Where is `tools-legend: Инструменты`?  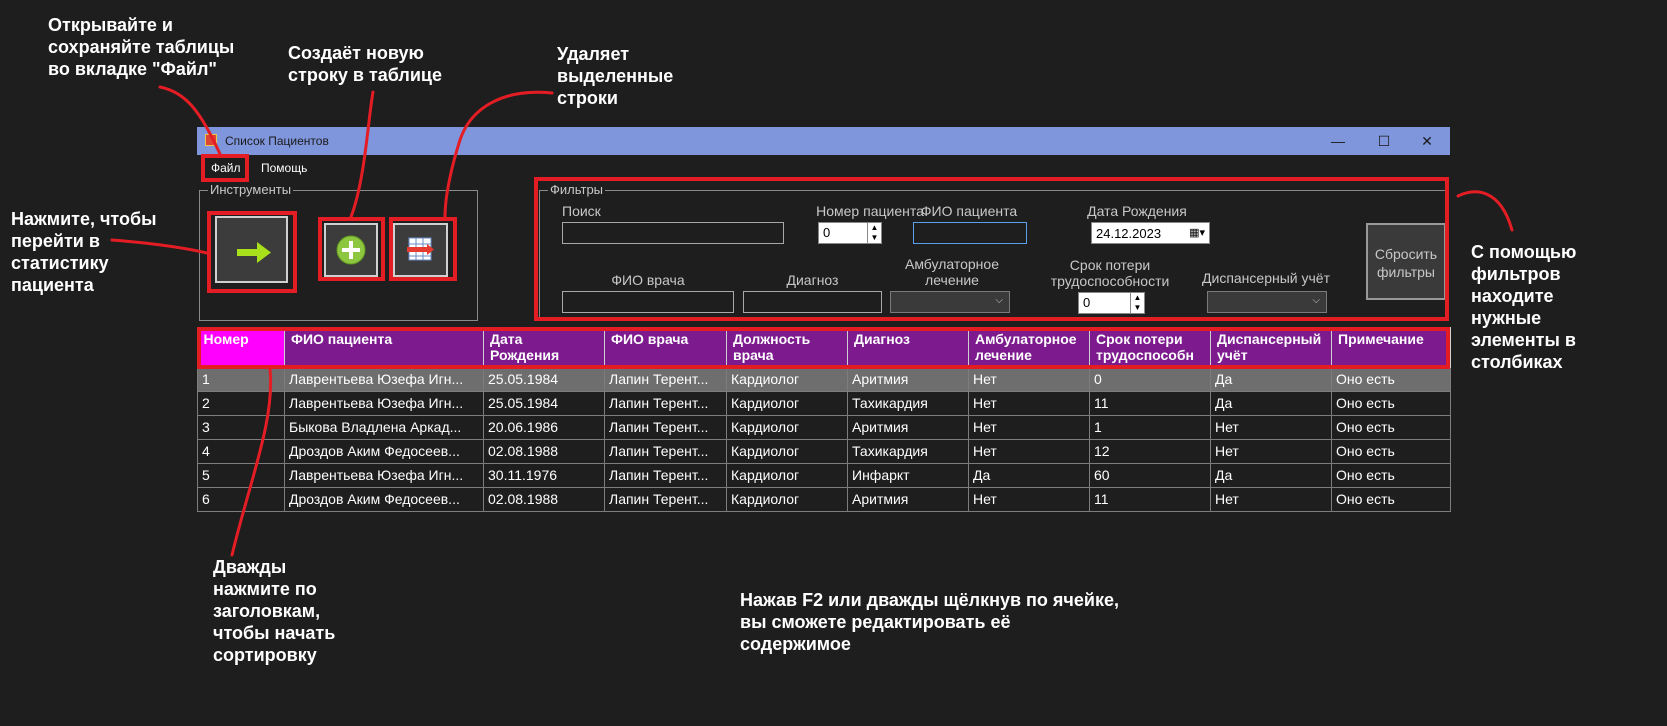
tools-legend: Инструменты is located at coordinates (251, 189).